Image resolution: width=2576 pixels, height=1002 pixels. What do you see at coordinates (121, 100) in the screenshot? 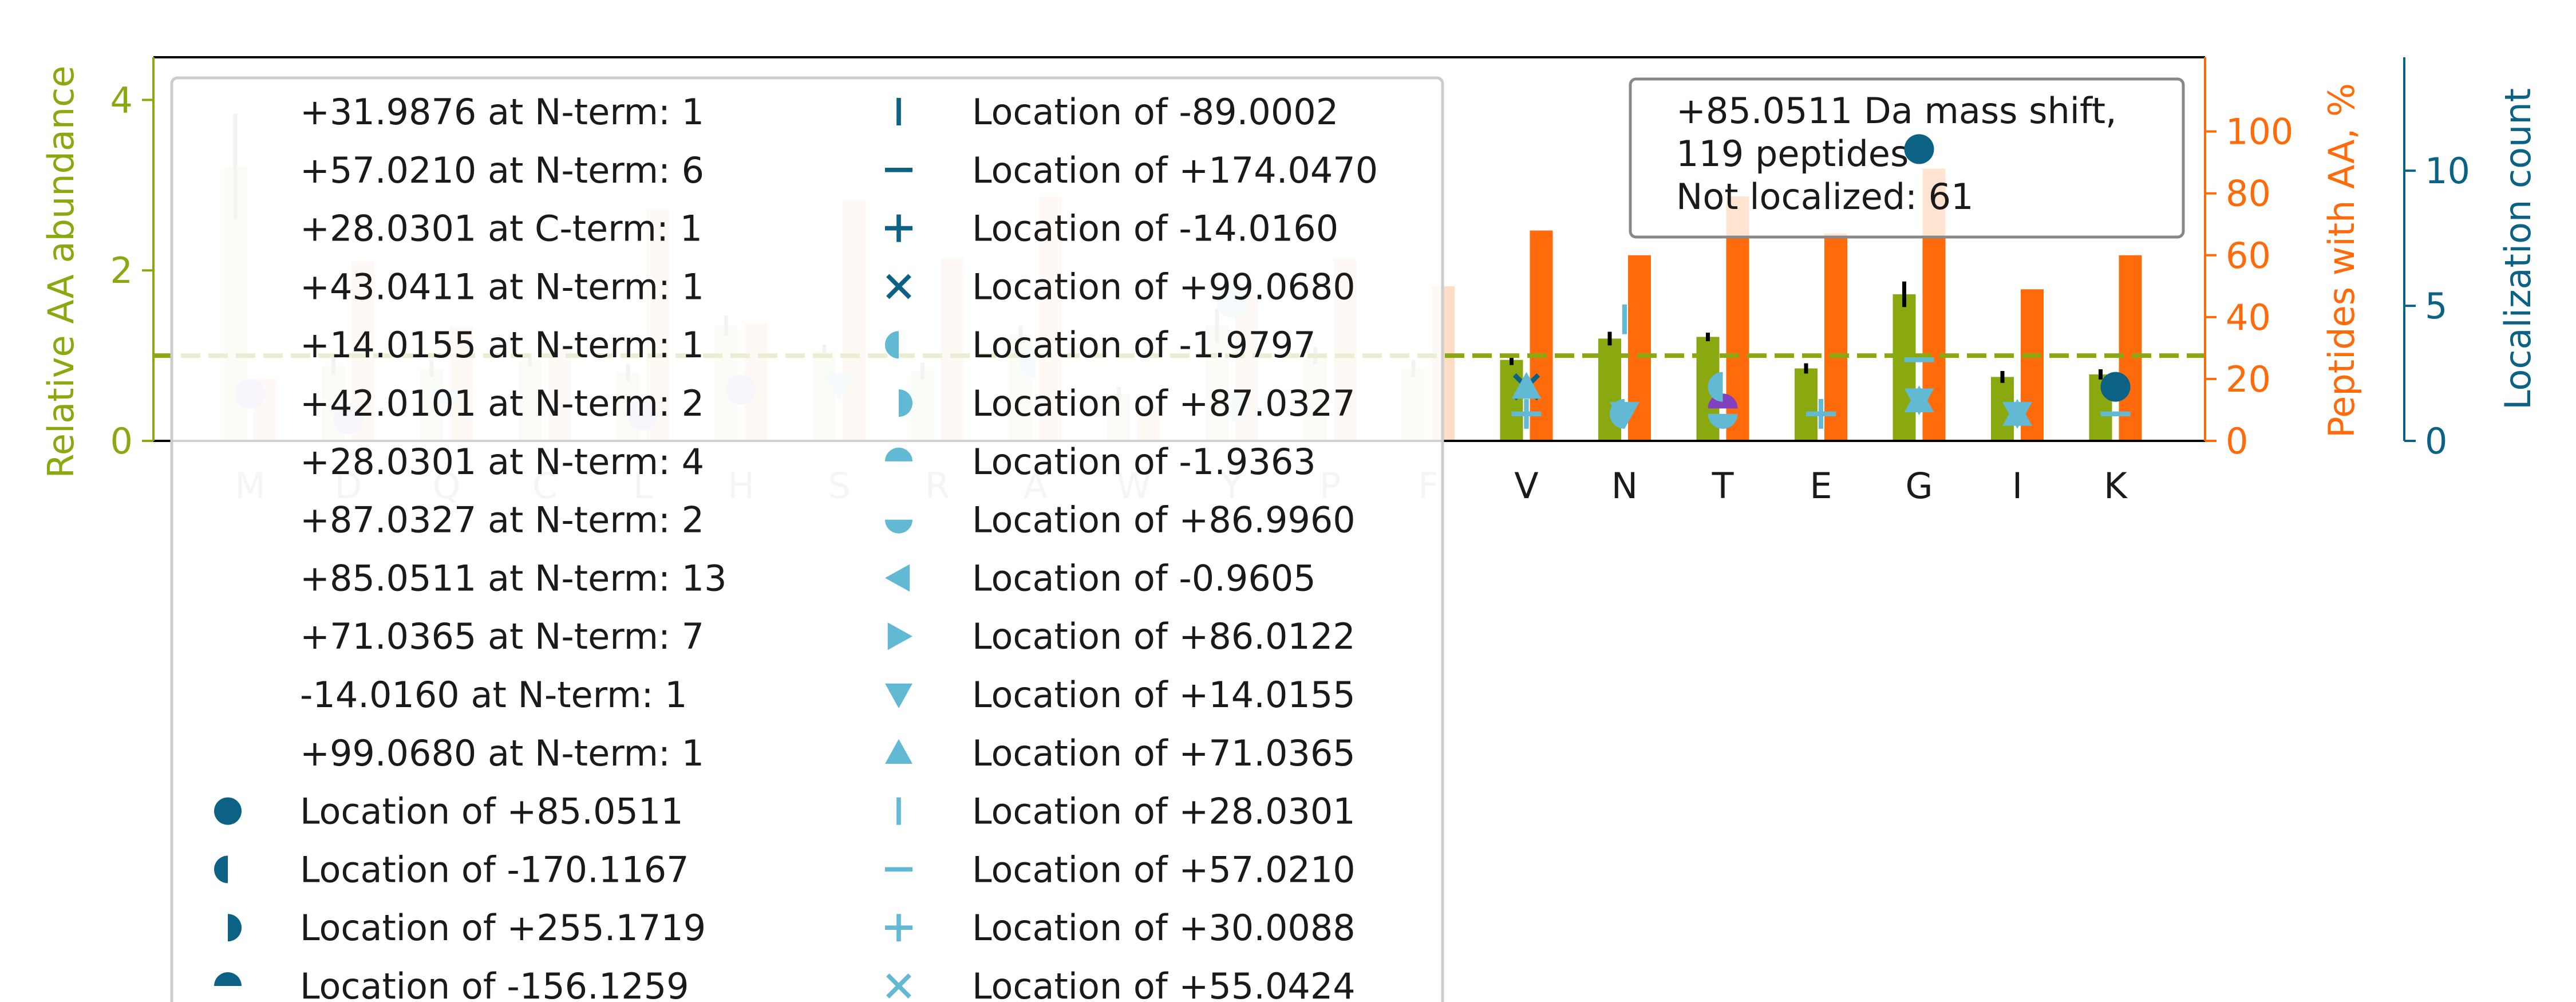
I see `left-tick-label-4: 4` at bounding box center [121, 100].